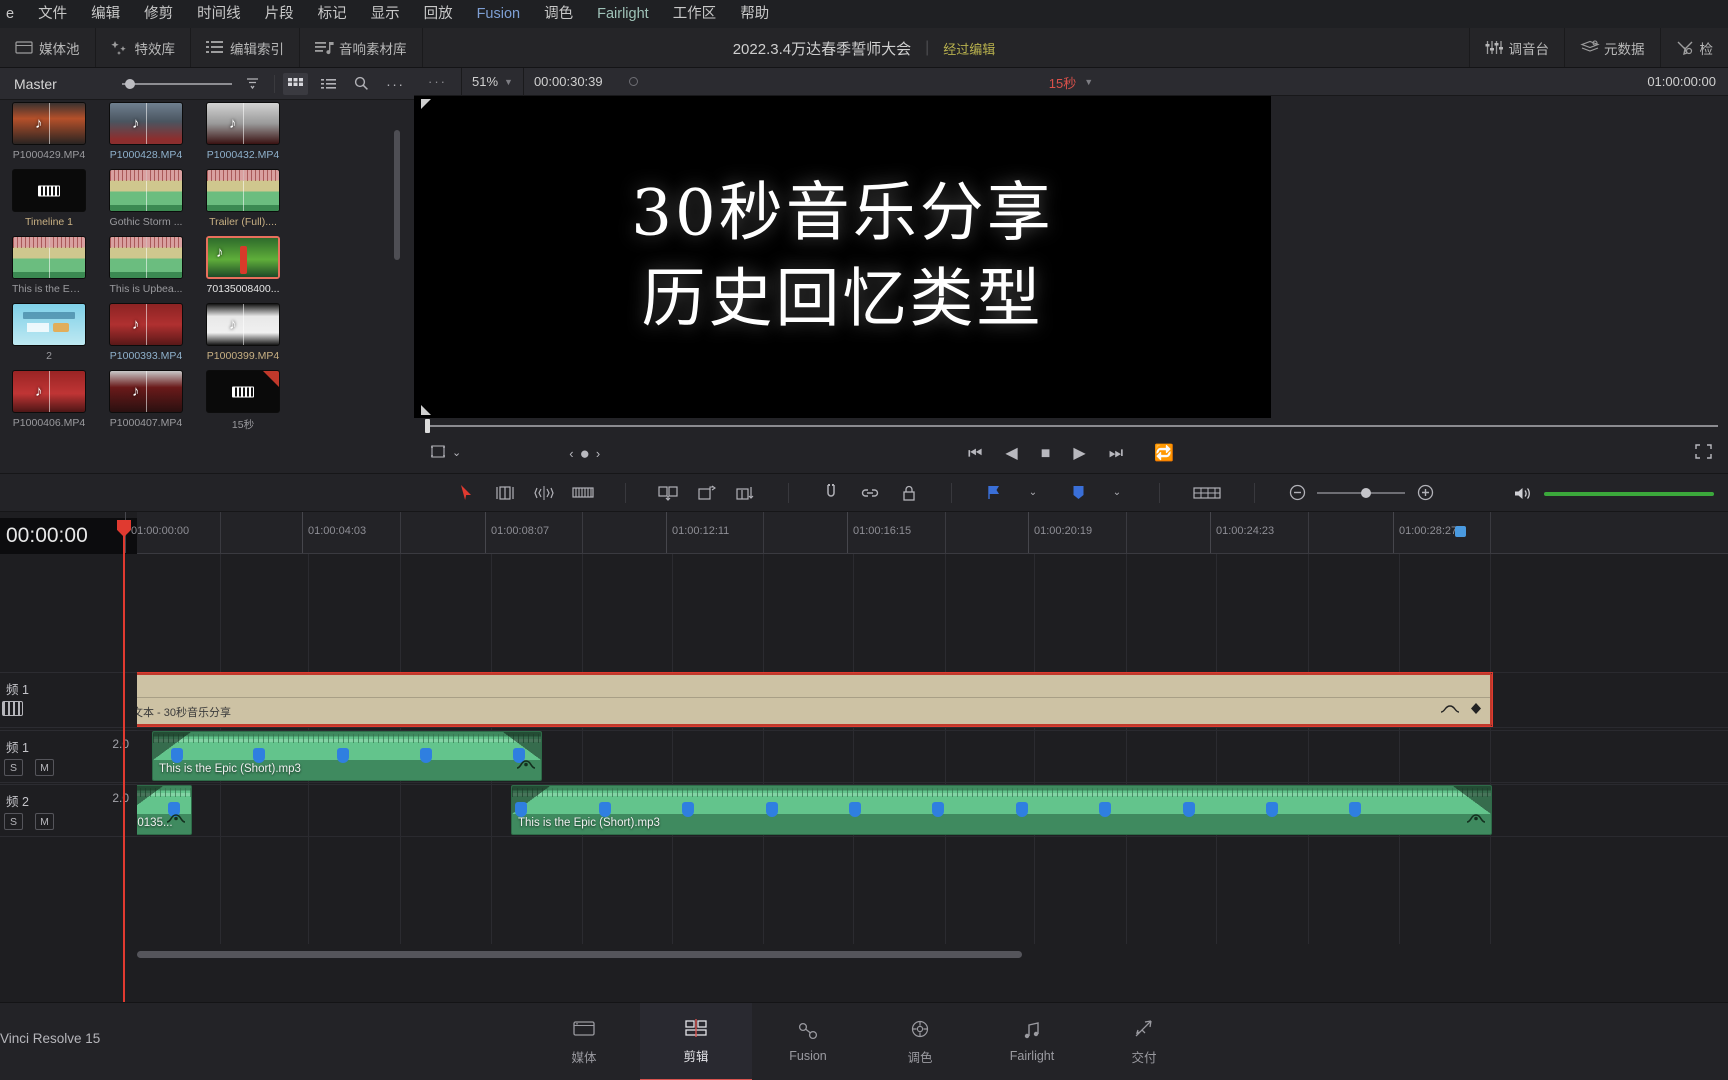  Describe the element at coordinates (395, 84) in the screenshot. I see `more-options-icon: ···` at that location.